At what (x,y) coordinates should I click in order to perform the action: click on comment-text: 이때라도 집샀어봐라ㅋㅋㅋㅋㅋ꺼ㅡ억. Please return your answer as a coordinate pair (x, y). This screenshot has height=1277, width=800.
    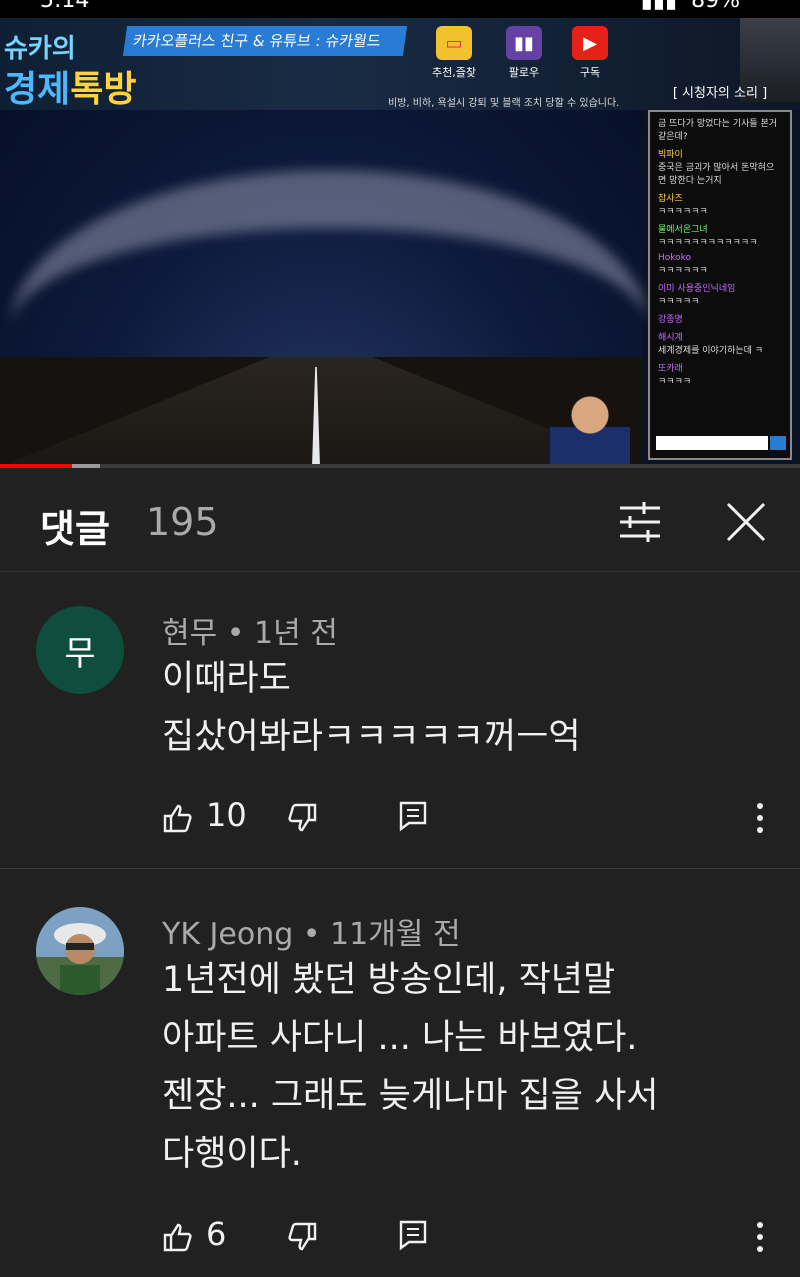
    Looking at the image, I should click on (371, 708).